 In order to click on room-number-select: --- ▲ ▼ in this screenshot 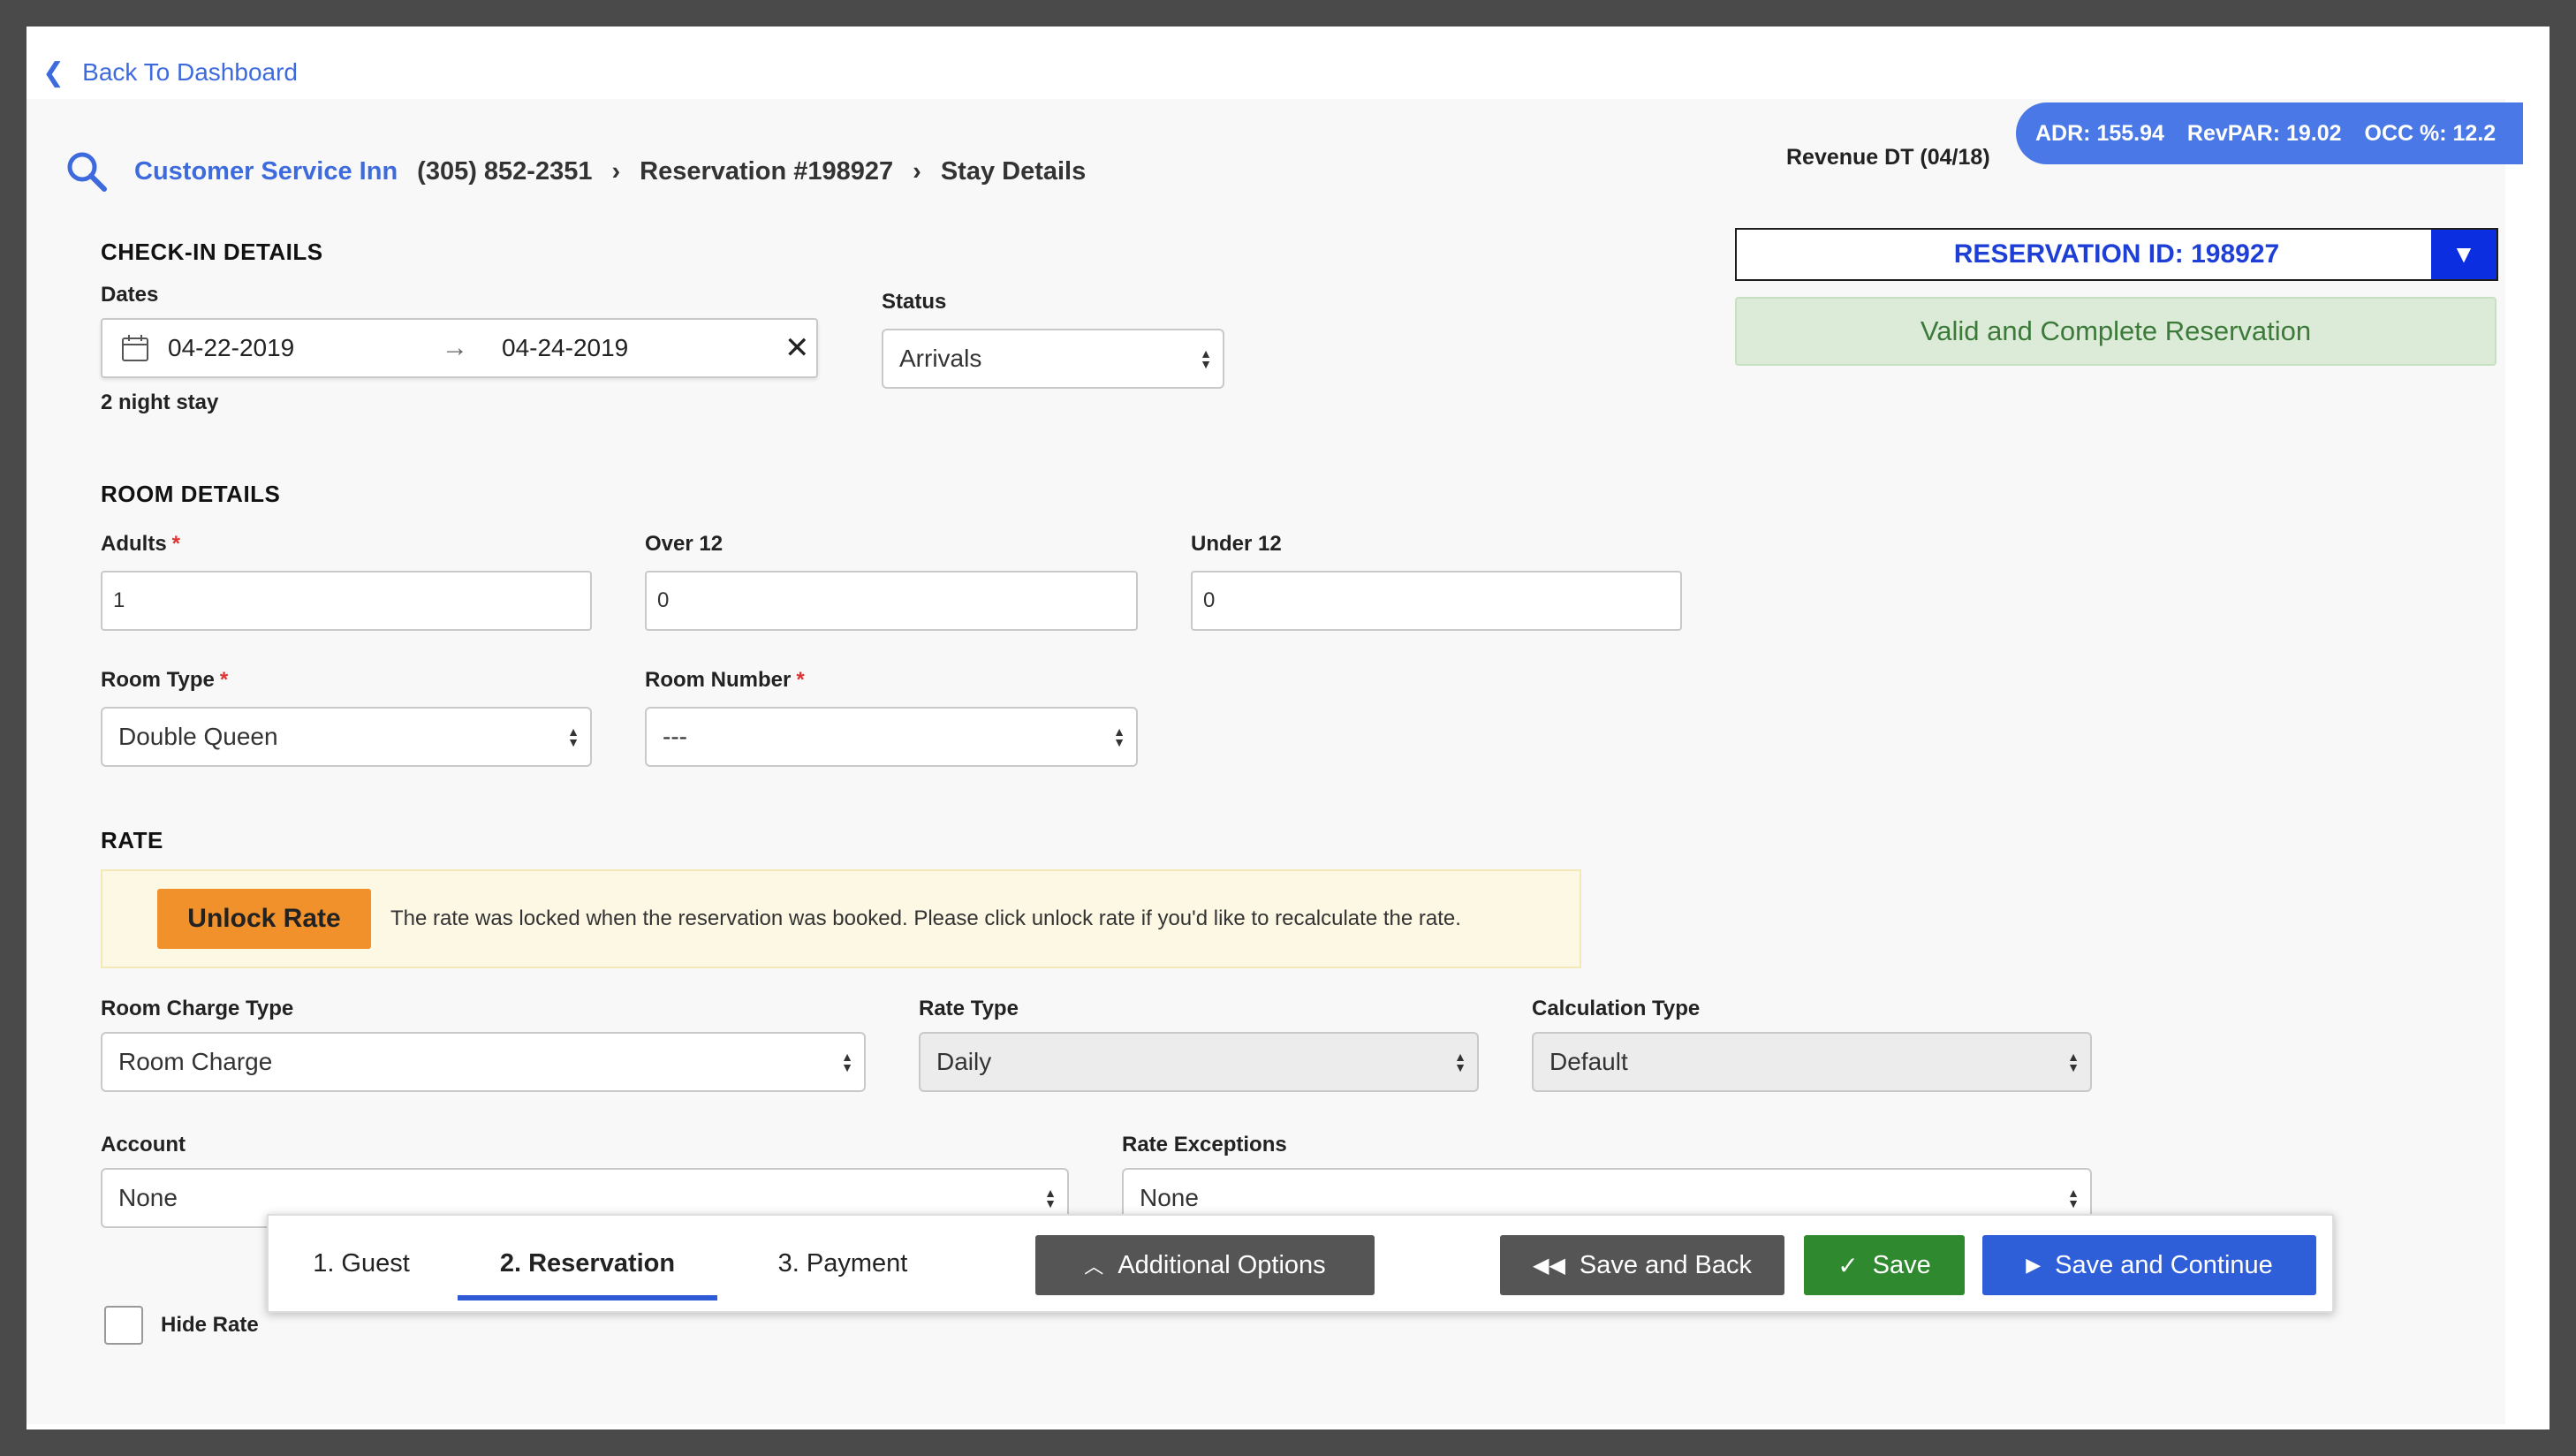, I will do `click(892, 737)`.